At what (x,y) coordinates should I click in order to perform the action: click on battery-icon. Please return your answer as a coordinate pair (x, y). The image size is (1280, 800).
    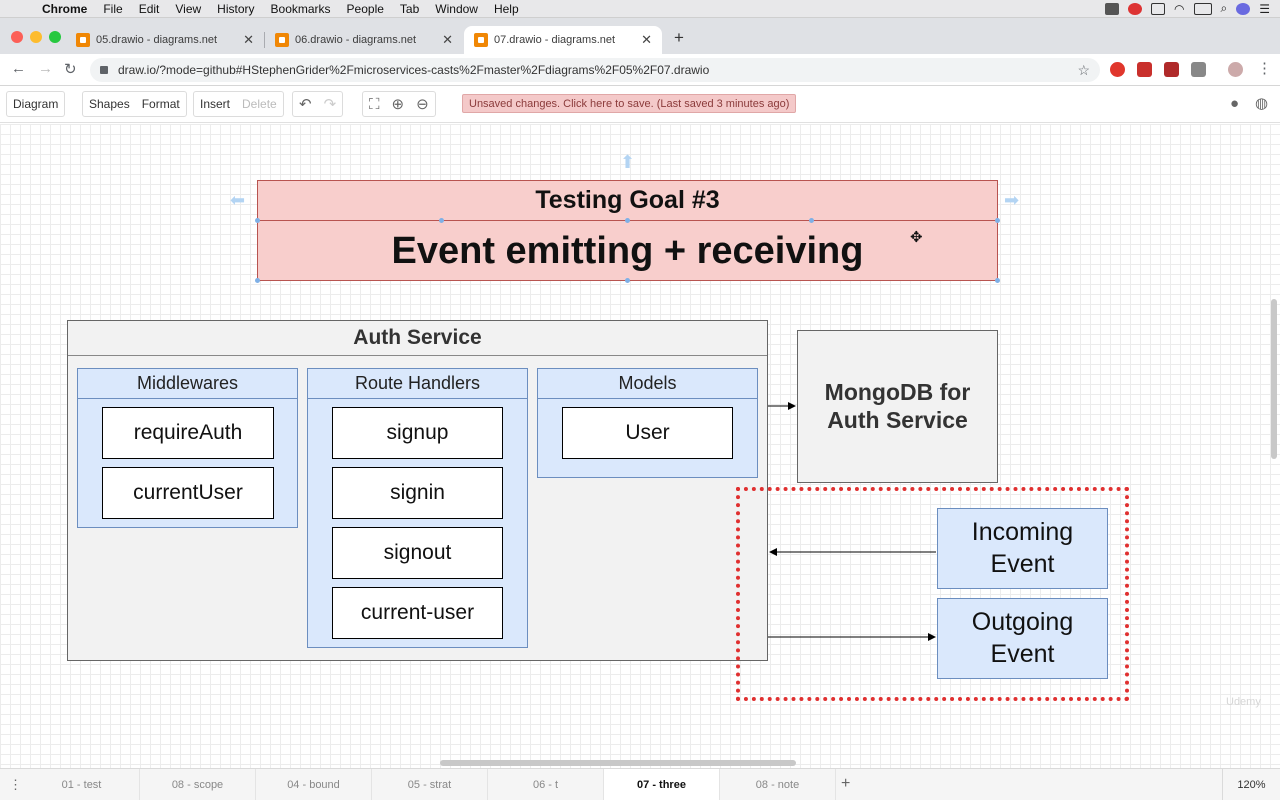
    Looking at the image, I should click on (1202, 8).